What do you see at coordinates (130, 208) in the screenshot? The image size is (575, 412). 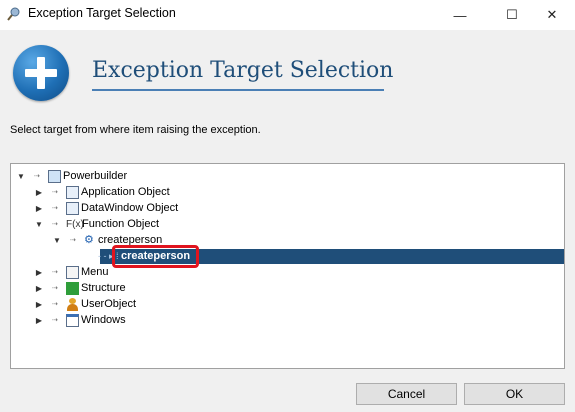 I see `tree-node-label: DataWindow Object` at bounding box center [130, 208].